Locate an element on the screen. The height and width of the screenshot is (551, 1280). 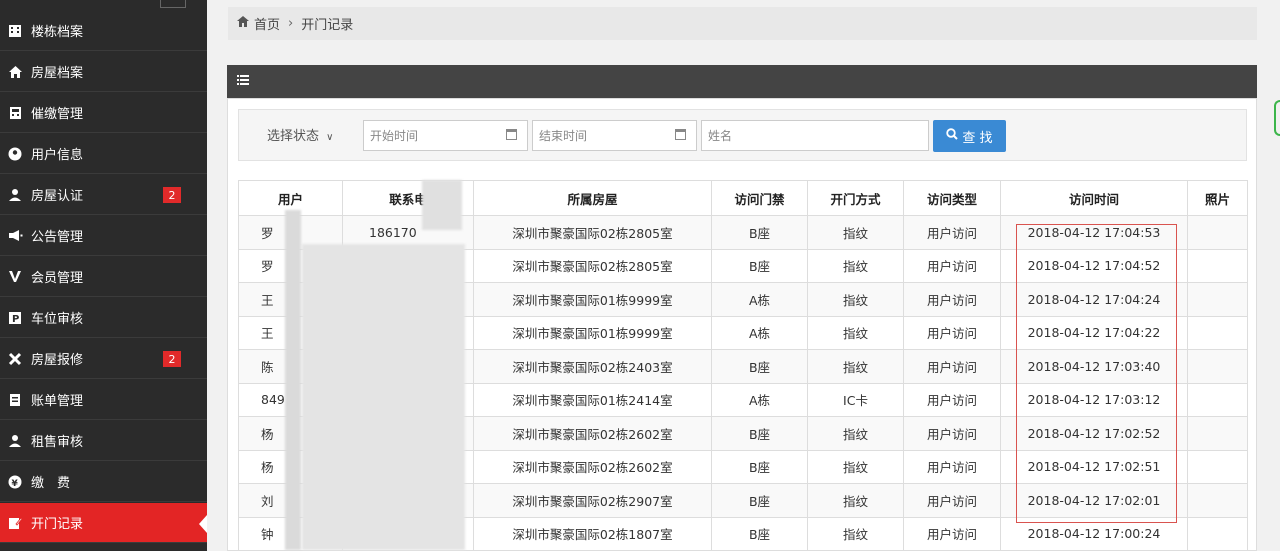
cell-method: IC卡 is located at coordinates (855, 399).